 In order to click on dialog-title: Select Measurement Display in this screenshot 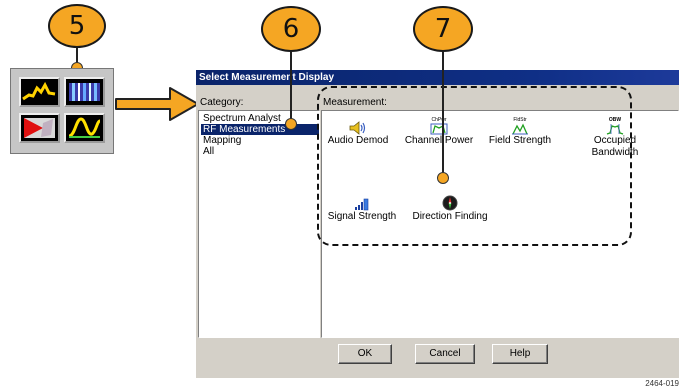, I will do `click(437, 77)`.